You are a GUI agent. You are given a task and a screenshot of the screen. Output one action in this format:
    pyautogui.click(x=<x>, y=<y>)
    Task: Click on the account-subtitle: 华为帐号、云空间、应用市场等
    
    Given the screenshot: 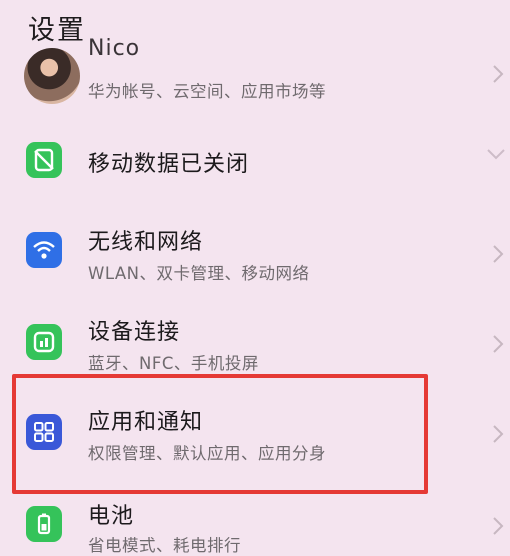 What is the action you would take?
    pyautogui.click(x=207, y=91)
    